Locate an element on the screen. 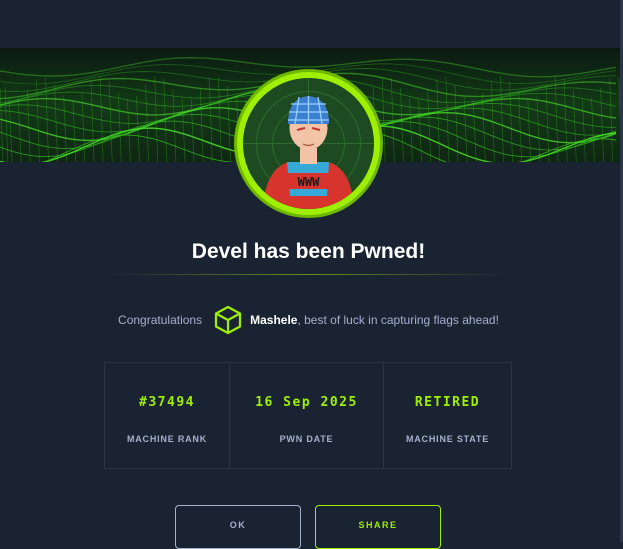 The width and height of the screenshot is (623, 549). stat-value: RETIRED is located at coordinates (447, 402).